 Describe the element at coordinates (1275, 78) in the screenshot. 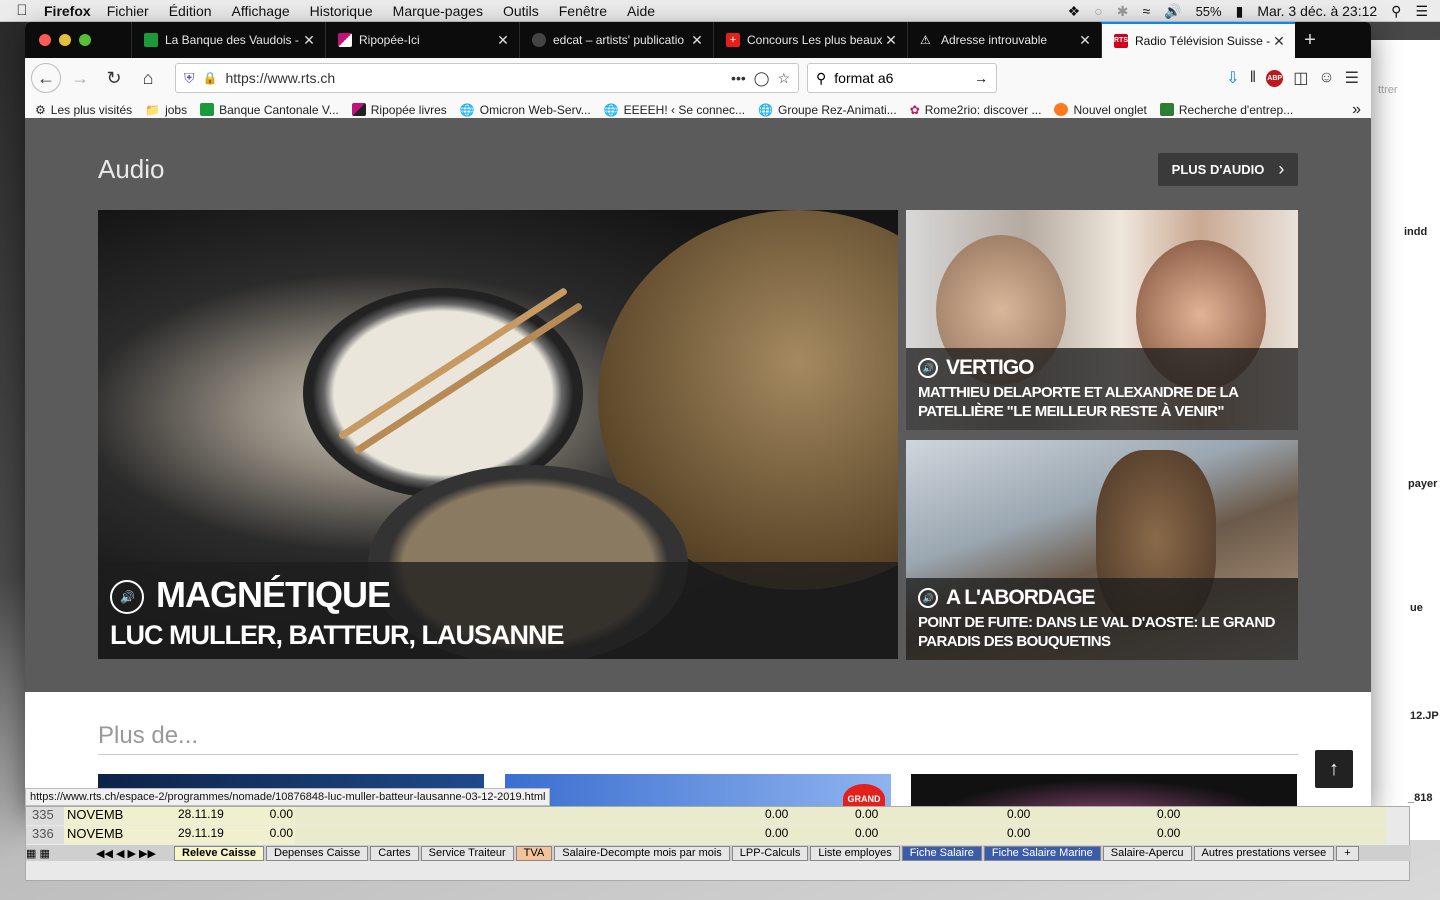

I see `adblock-icon: ABP` at that location.